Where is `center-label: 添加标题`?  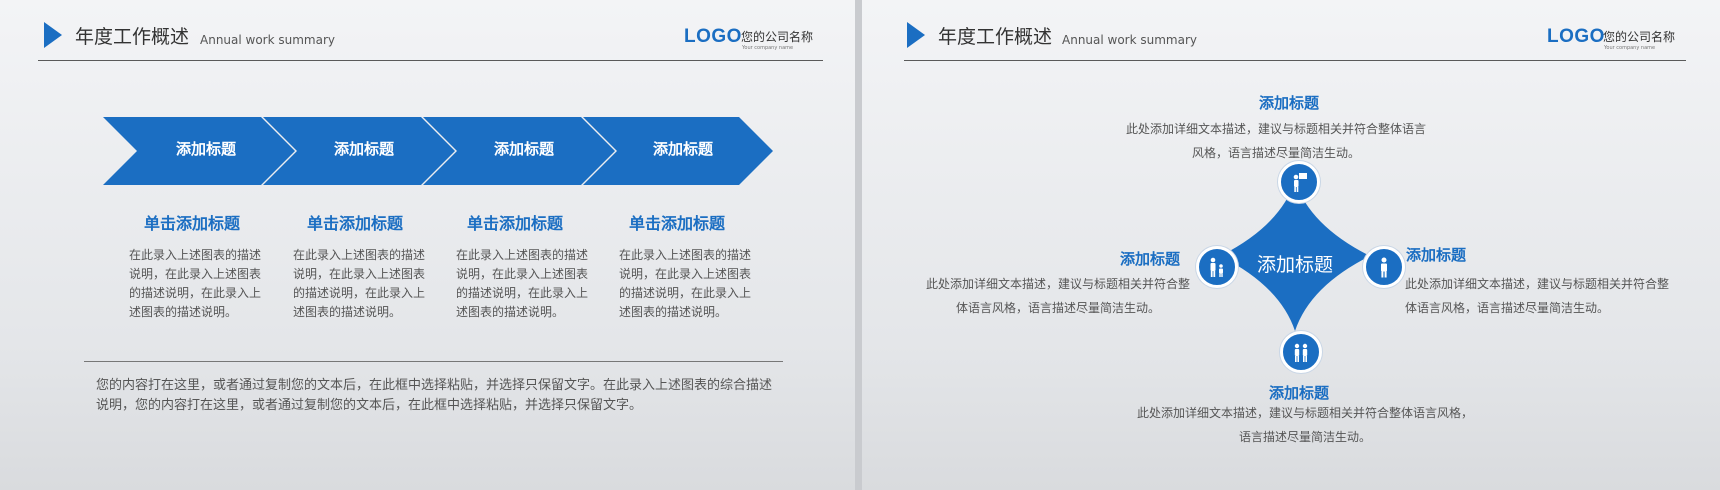 center-label: 添加标题 is located at coordinates (1295, 263).